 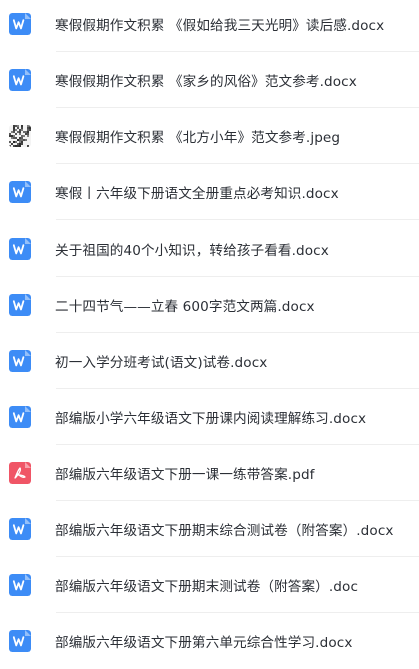 I want to click on file-list-item: 寒假假期作文积累 《假如给我三天光明》读后感.docx, so click(x=209, y=26).